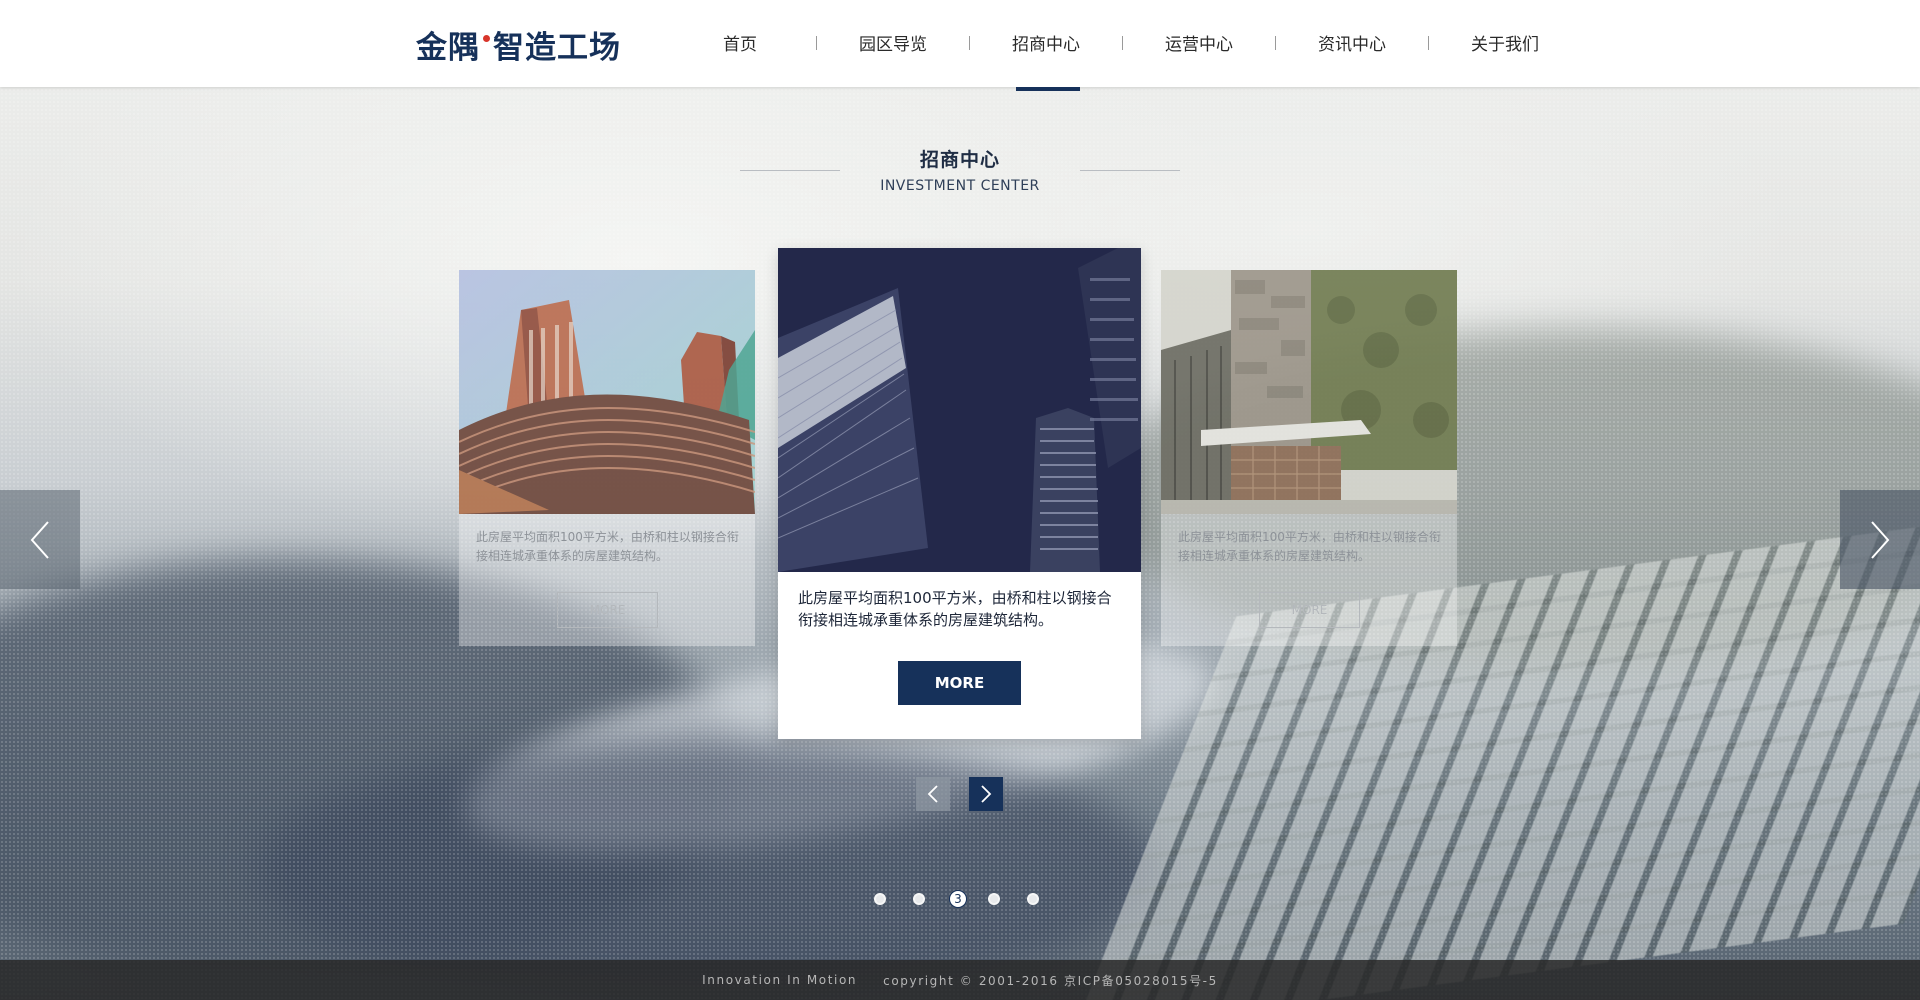 The height and width of the screenshot is (1000, 1920). Describe the element at coordinates (780, 980) in the screenshot. I see `footer-slogan: Innovation In Motion` at that location.